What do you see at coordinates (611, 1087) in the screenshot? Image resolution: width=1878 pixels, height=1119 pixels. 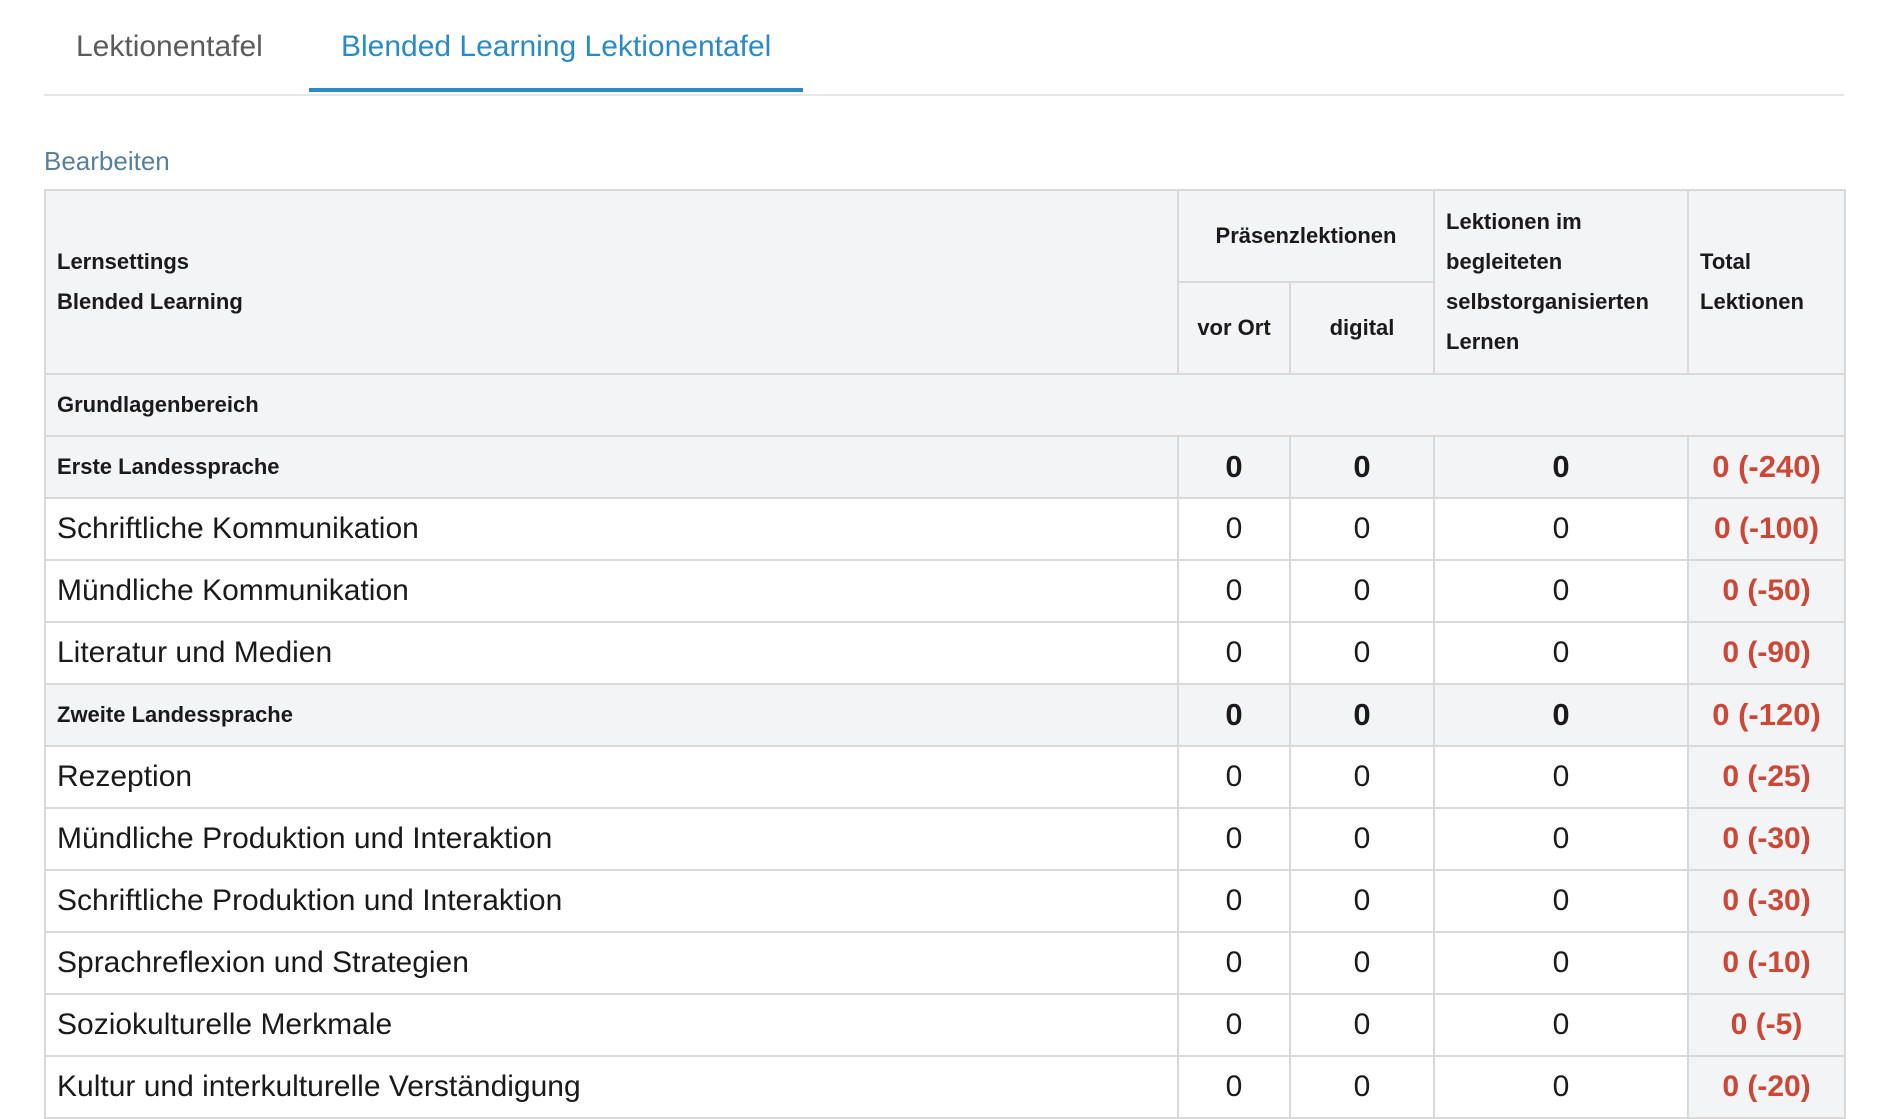 I see `row-name: Kultur und interkulturelle Verständigung` at bounding box center [611, 1087].